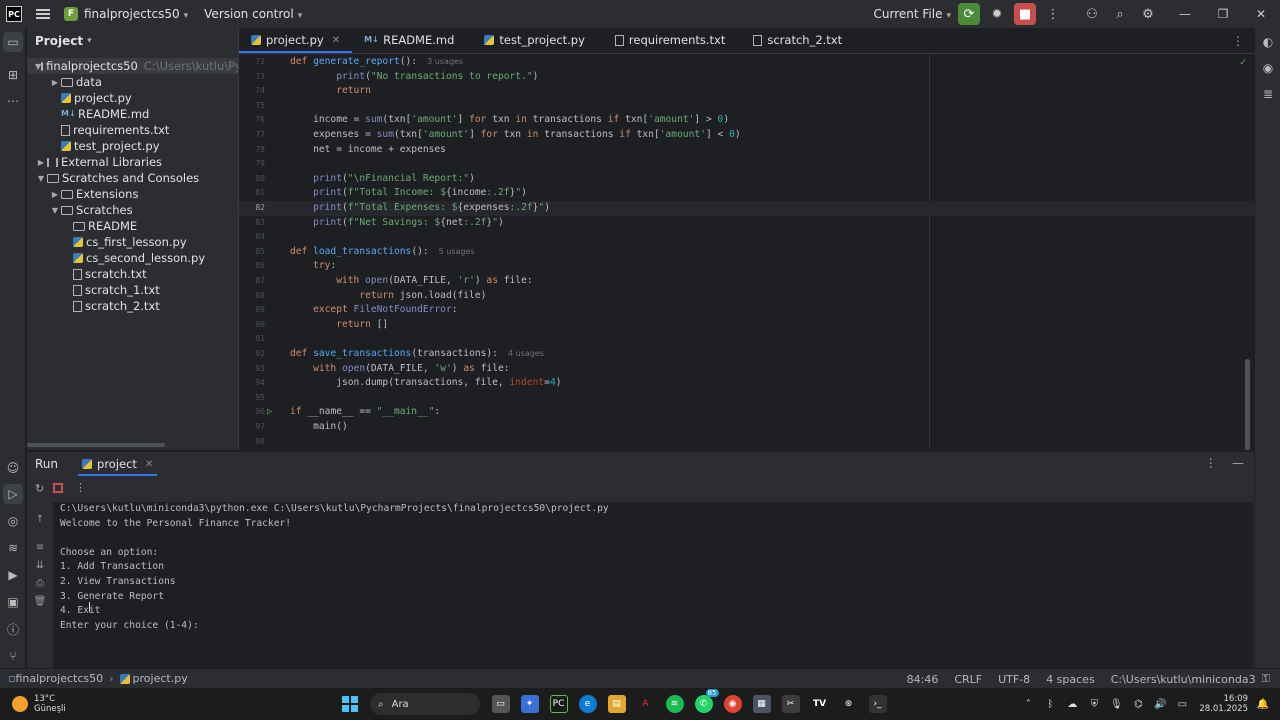 Image resolution: width=1280 pixels, height=720 pixels. I want to click on lock-icon: ⚿, so click(1266, 679).